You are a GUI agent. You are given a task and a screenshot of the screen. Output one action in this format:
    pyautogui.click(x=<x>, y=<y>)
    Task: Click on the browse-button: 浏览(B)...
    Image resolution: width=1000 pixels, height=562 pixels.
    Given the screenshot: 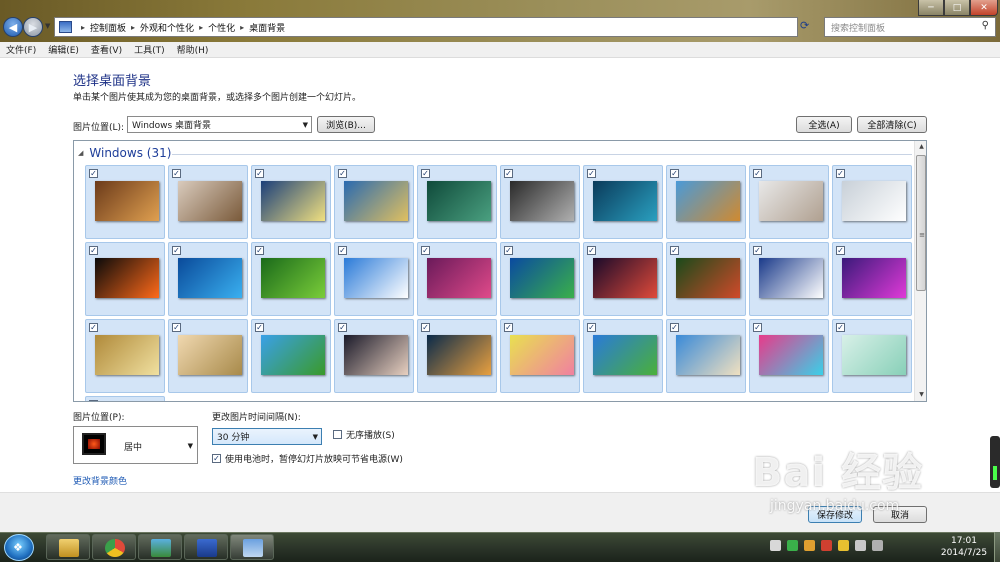 What is the action you would take?
    pyautogui.click(x=346, y=124)
    